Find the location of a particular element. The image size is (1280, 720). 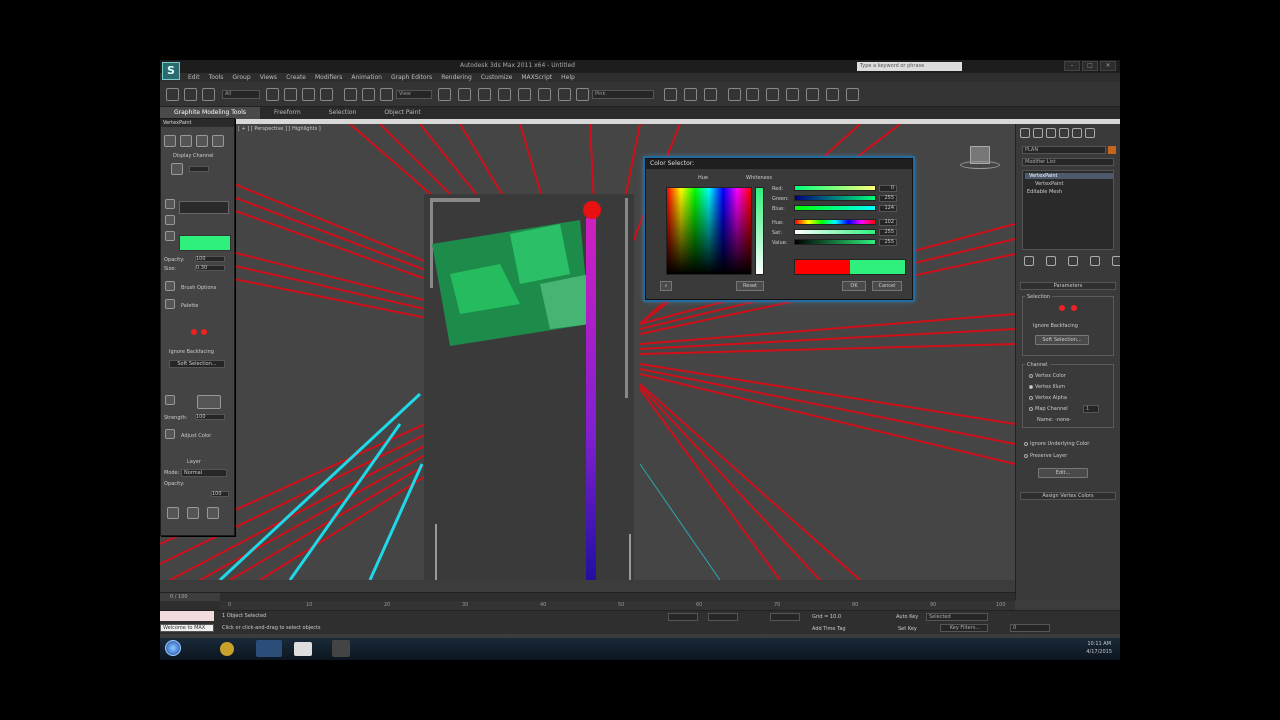

current-frame-field: 0 is located at coordinates (1030, 628).